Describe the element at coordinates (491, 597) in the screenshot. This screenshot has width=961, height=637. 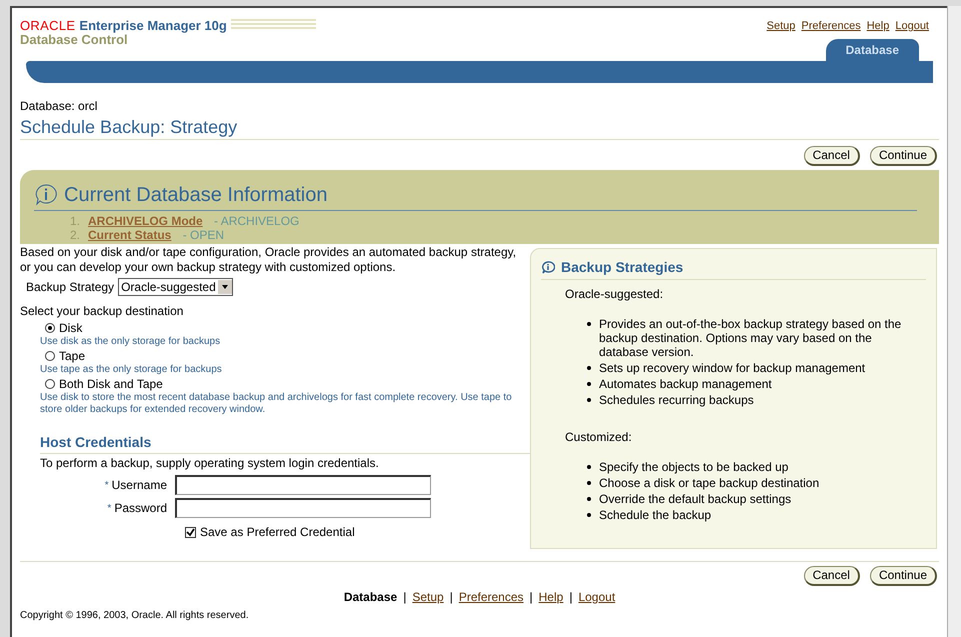
I see `footer-link: Preferences` at that location.